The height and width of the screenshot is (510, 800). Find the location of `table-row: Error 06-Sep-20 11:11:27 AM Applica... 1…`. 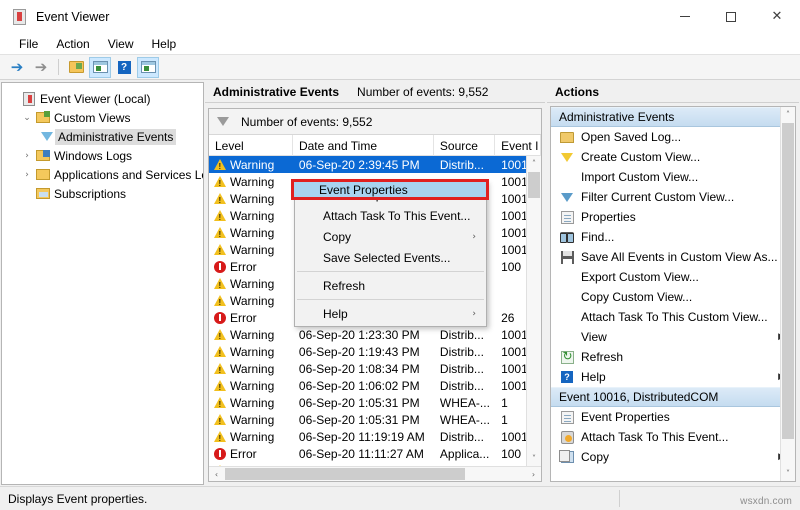

table-row: Error 06-Sep-20 11:11:27 AM Applica... 1… is located at coordinates (375, 453).